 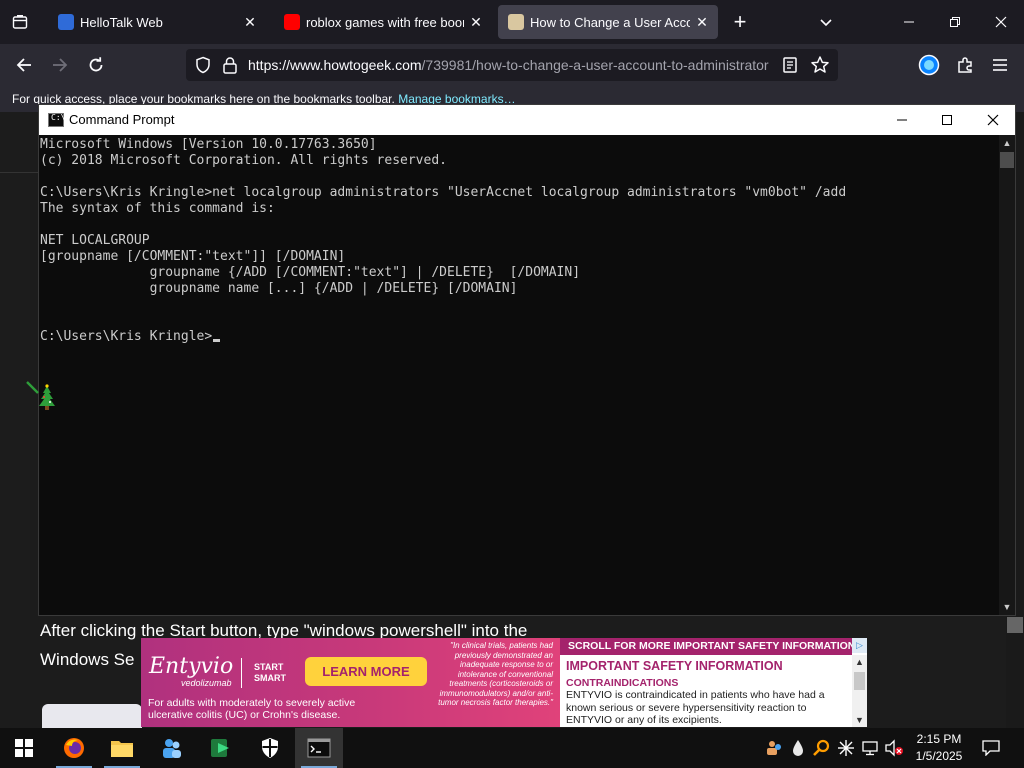 What do you see at coordinates (894, 748) in the screenshot?
I see `tray-volume-muted-icon` at bounding box center [894, 748].